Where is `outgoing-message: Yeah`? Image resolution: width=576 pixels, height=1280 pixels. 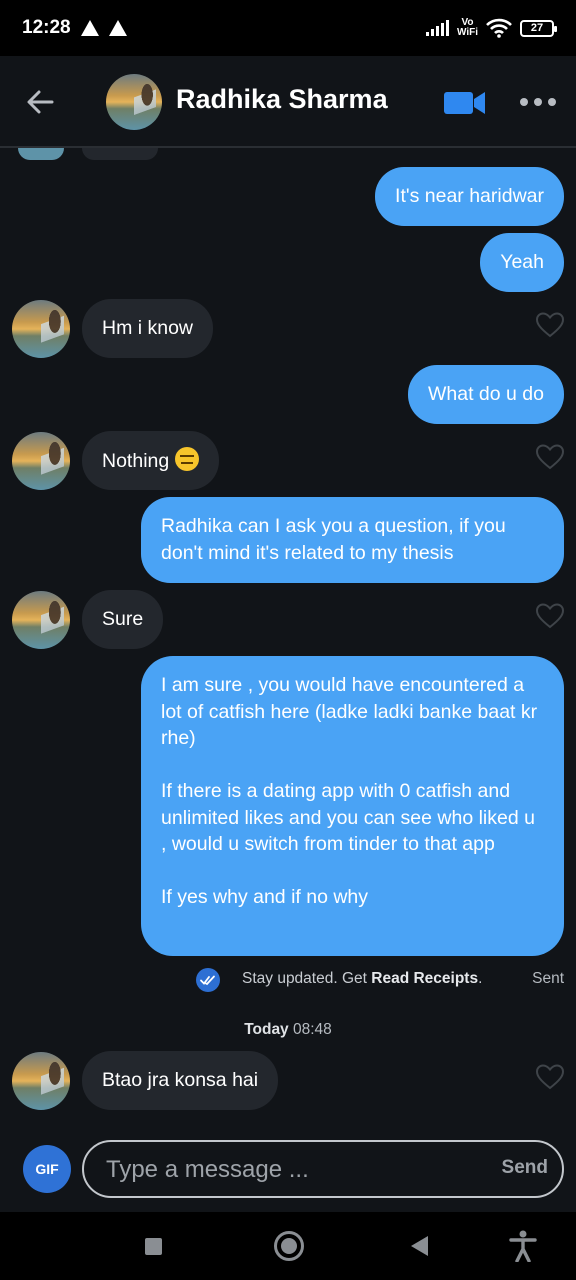
outgoing-message: Yeah is located at coordinates (522, 262).